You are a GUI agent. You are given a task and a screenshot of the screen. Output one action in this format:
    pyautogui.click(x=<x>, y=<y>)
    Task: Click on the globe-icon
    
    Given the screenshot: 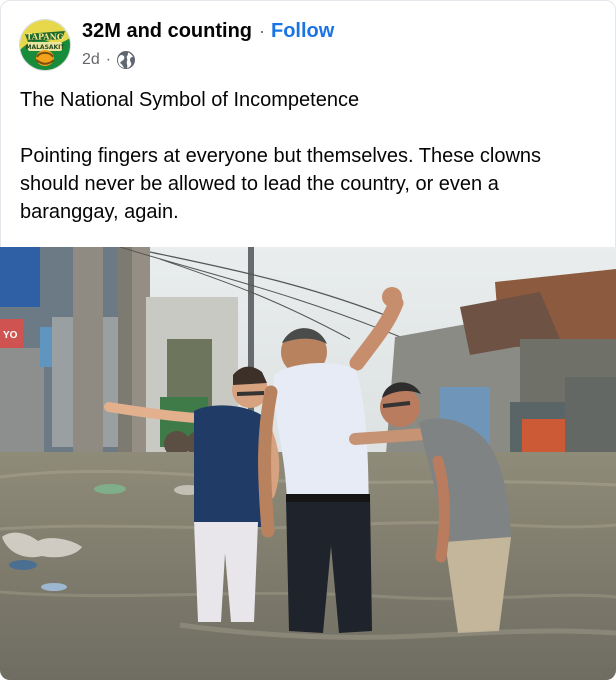 What is the action you would take?
    pyautogui.click(x=126, y=60)
    